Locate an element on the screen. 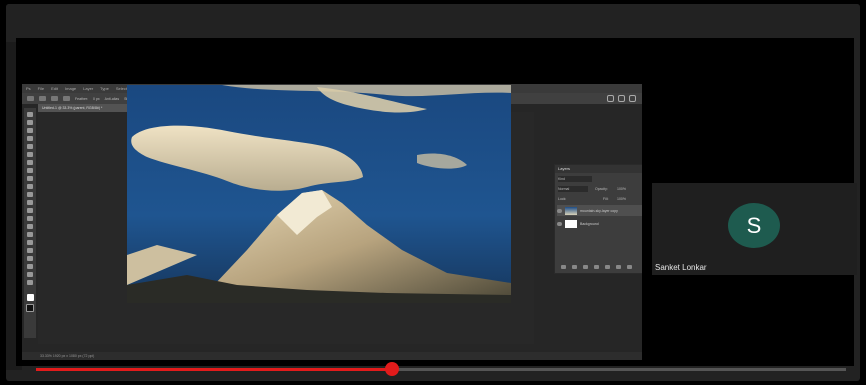  type-tool-icon is located at coordinates (30, 242).